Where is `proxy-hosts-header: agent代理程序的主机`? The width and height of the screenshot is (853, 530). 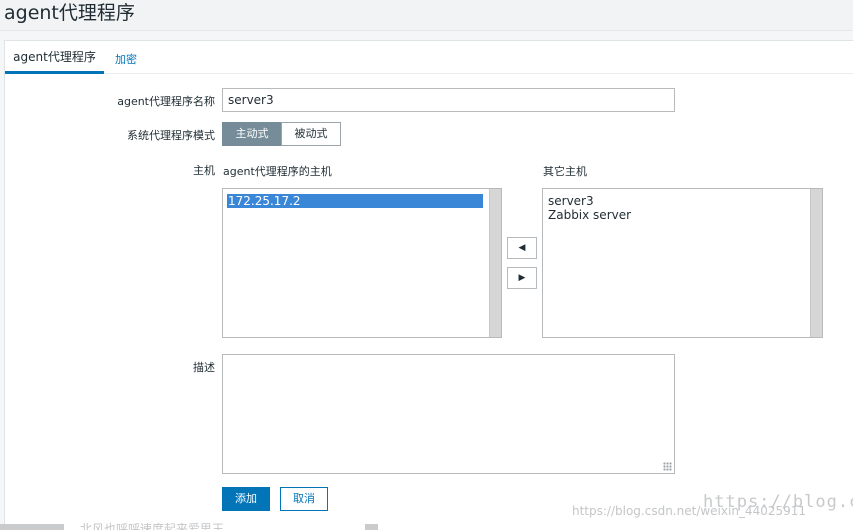
proxy-hosts-header: agent代理程序的主机 is located at coordinates (277, 171).